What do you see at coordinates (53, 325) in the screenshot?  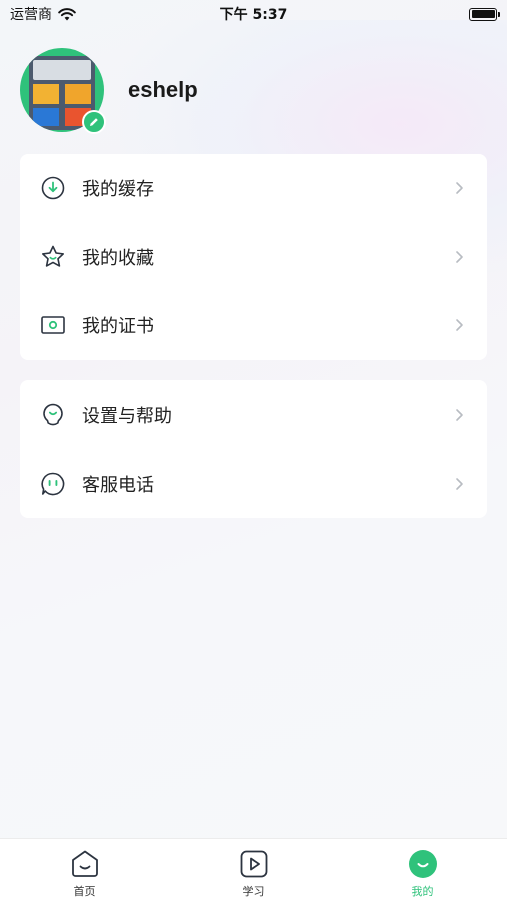 I see `certificate-icon` at bounding box center [53, 325].